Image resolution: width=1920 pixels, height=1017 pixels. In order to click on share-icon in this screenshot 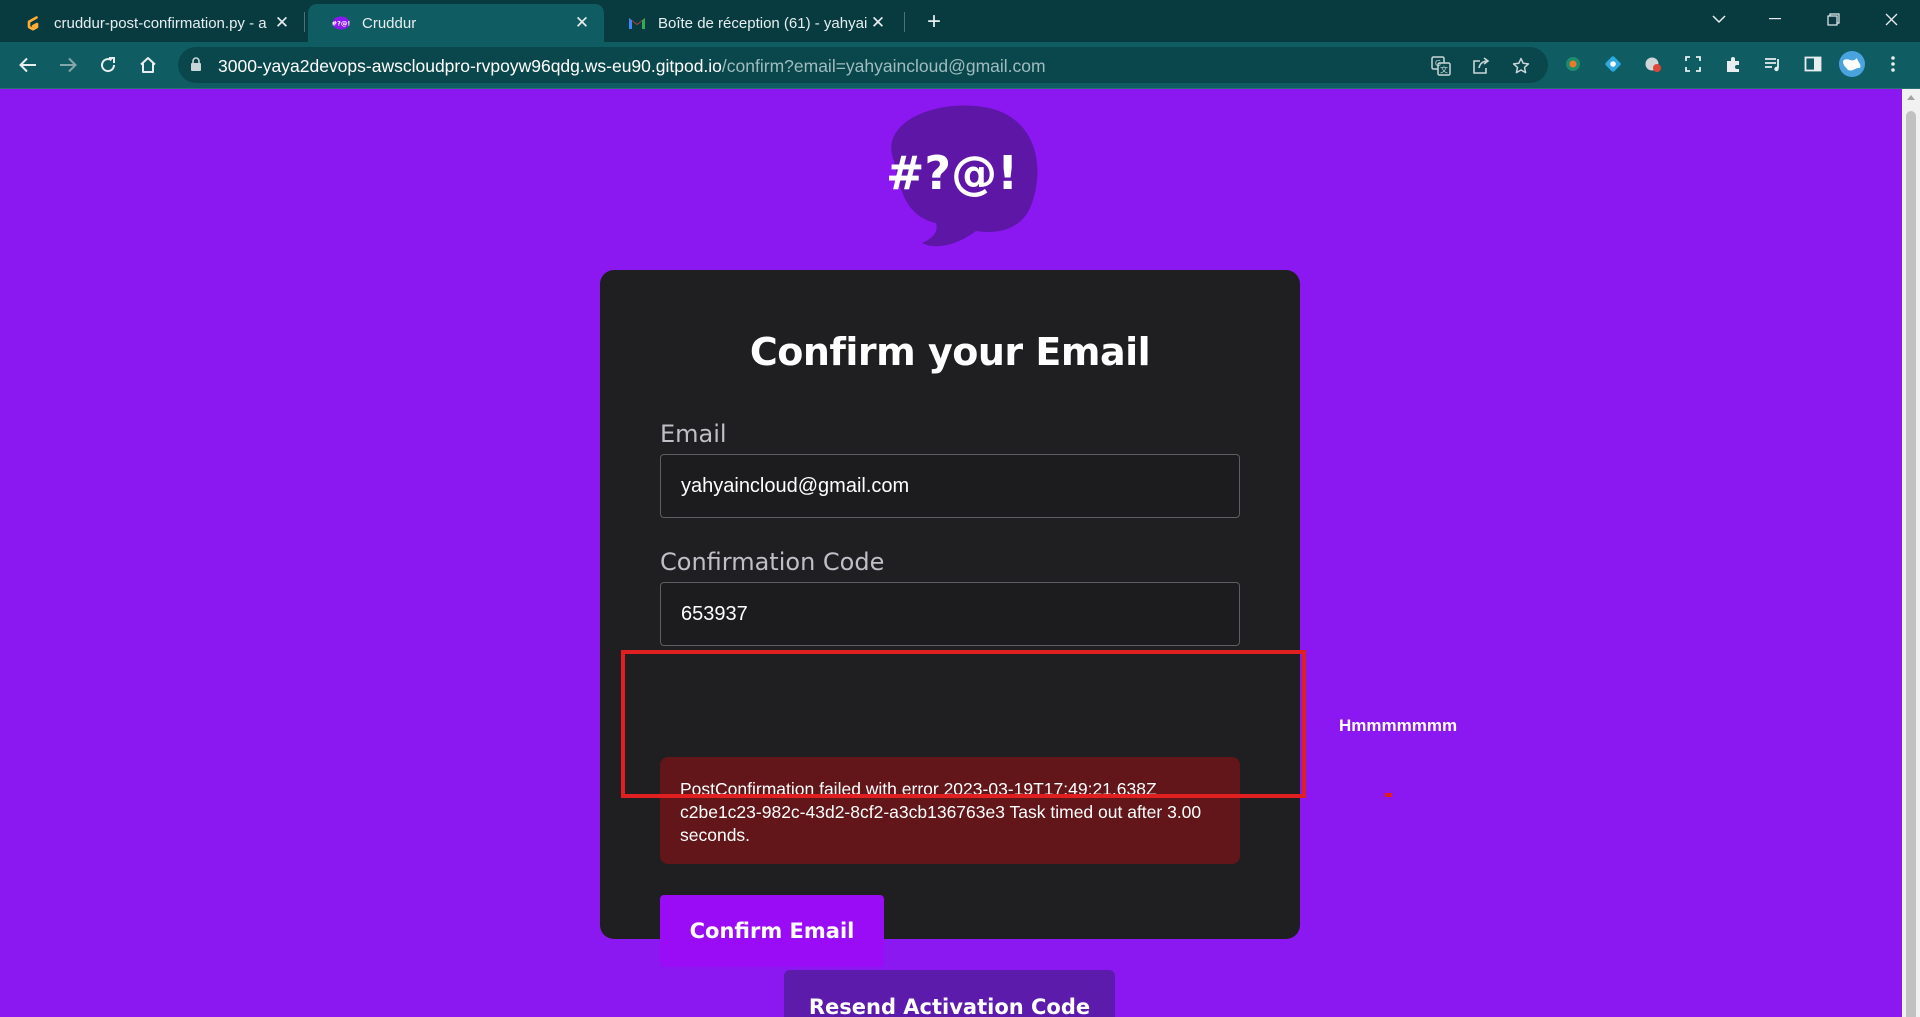, I will do `click(1481, 66)`.